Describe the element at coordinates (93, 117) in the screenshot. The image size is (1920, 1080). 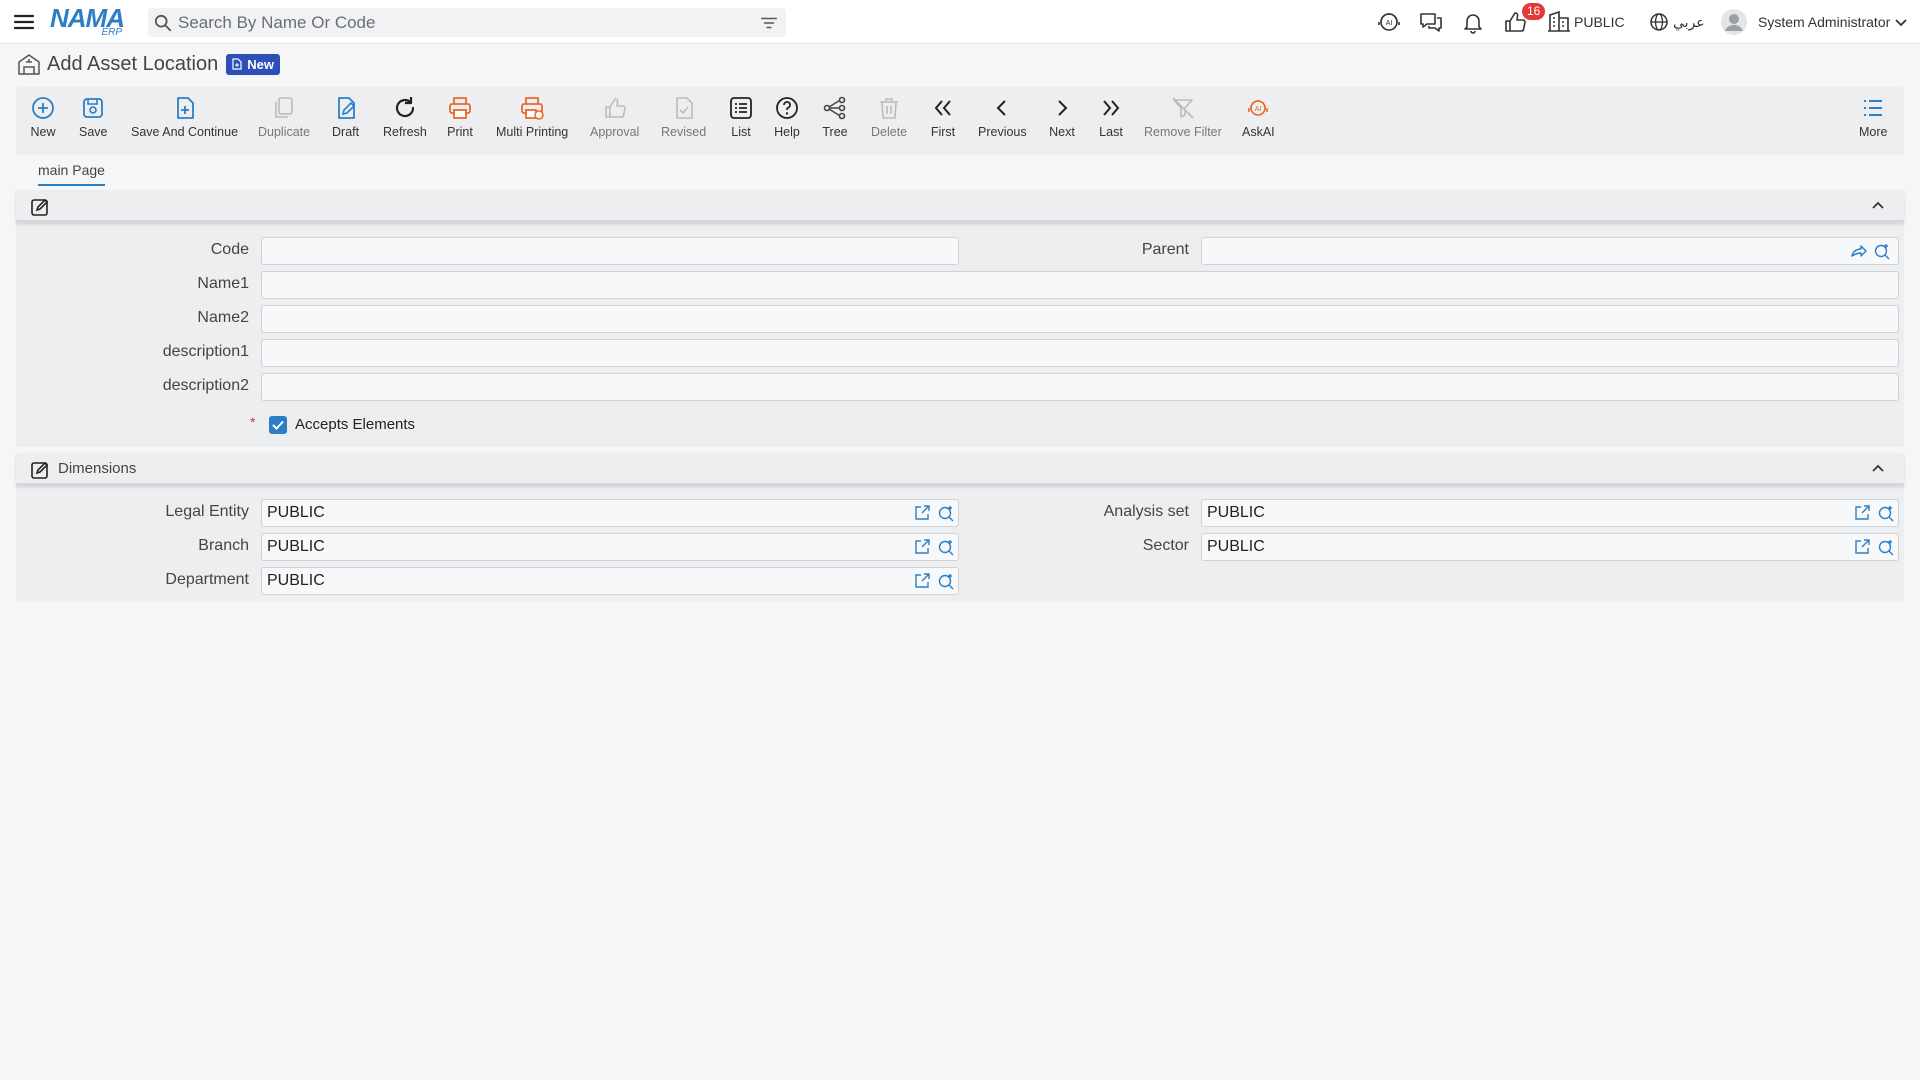
I see `save-button: Save` at that location.